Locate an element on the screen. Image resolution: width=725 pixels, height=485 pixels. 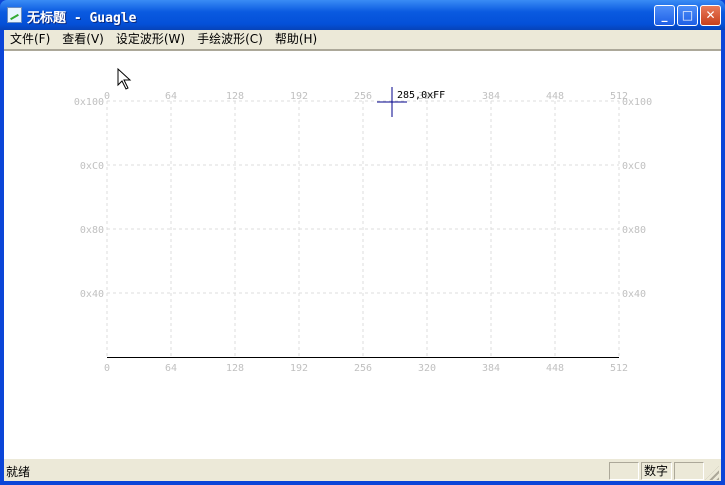
app-icon is located at coordinates (14, 15).